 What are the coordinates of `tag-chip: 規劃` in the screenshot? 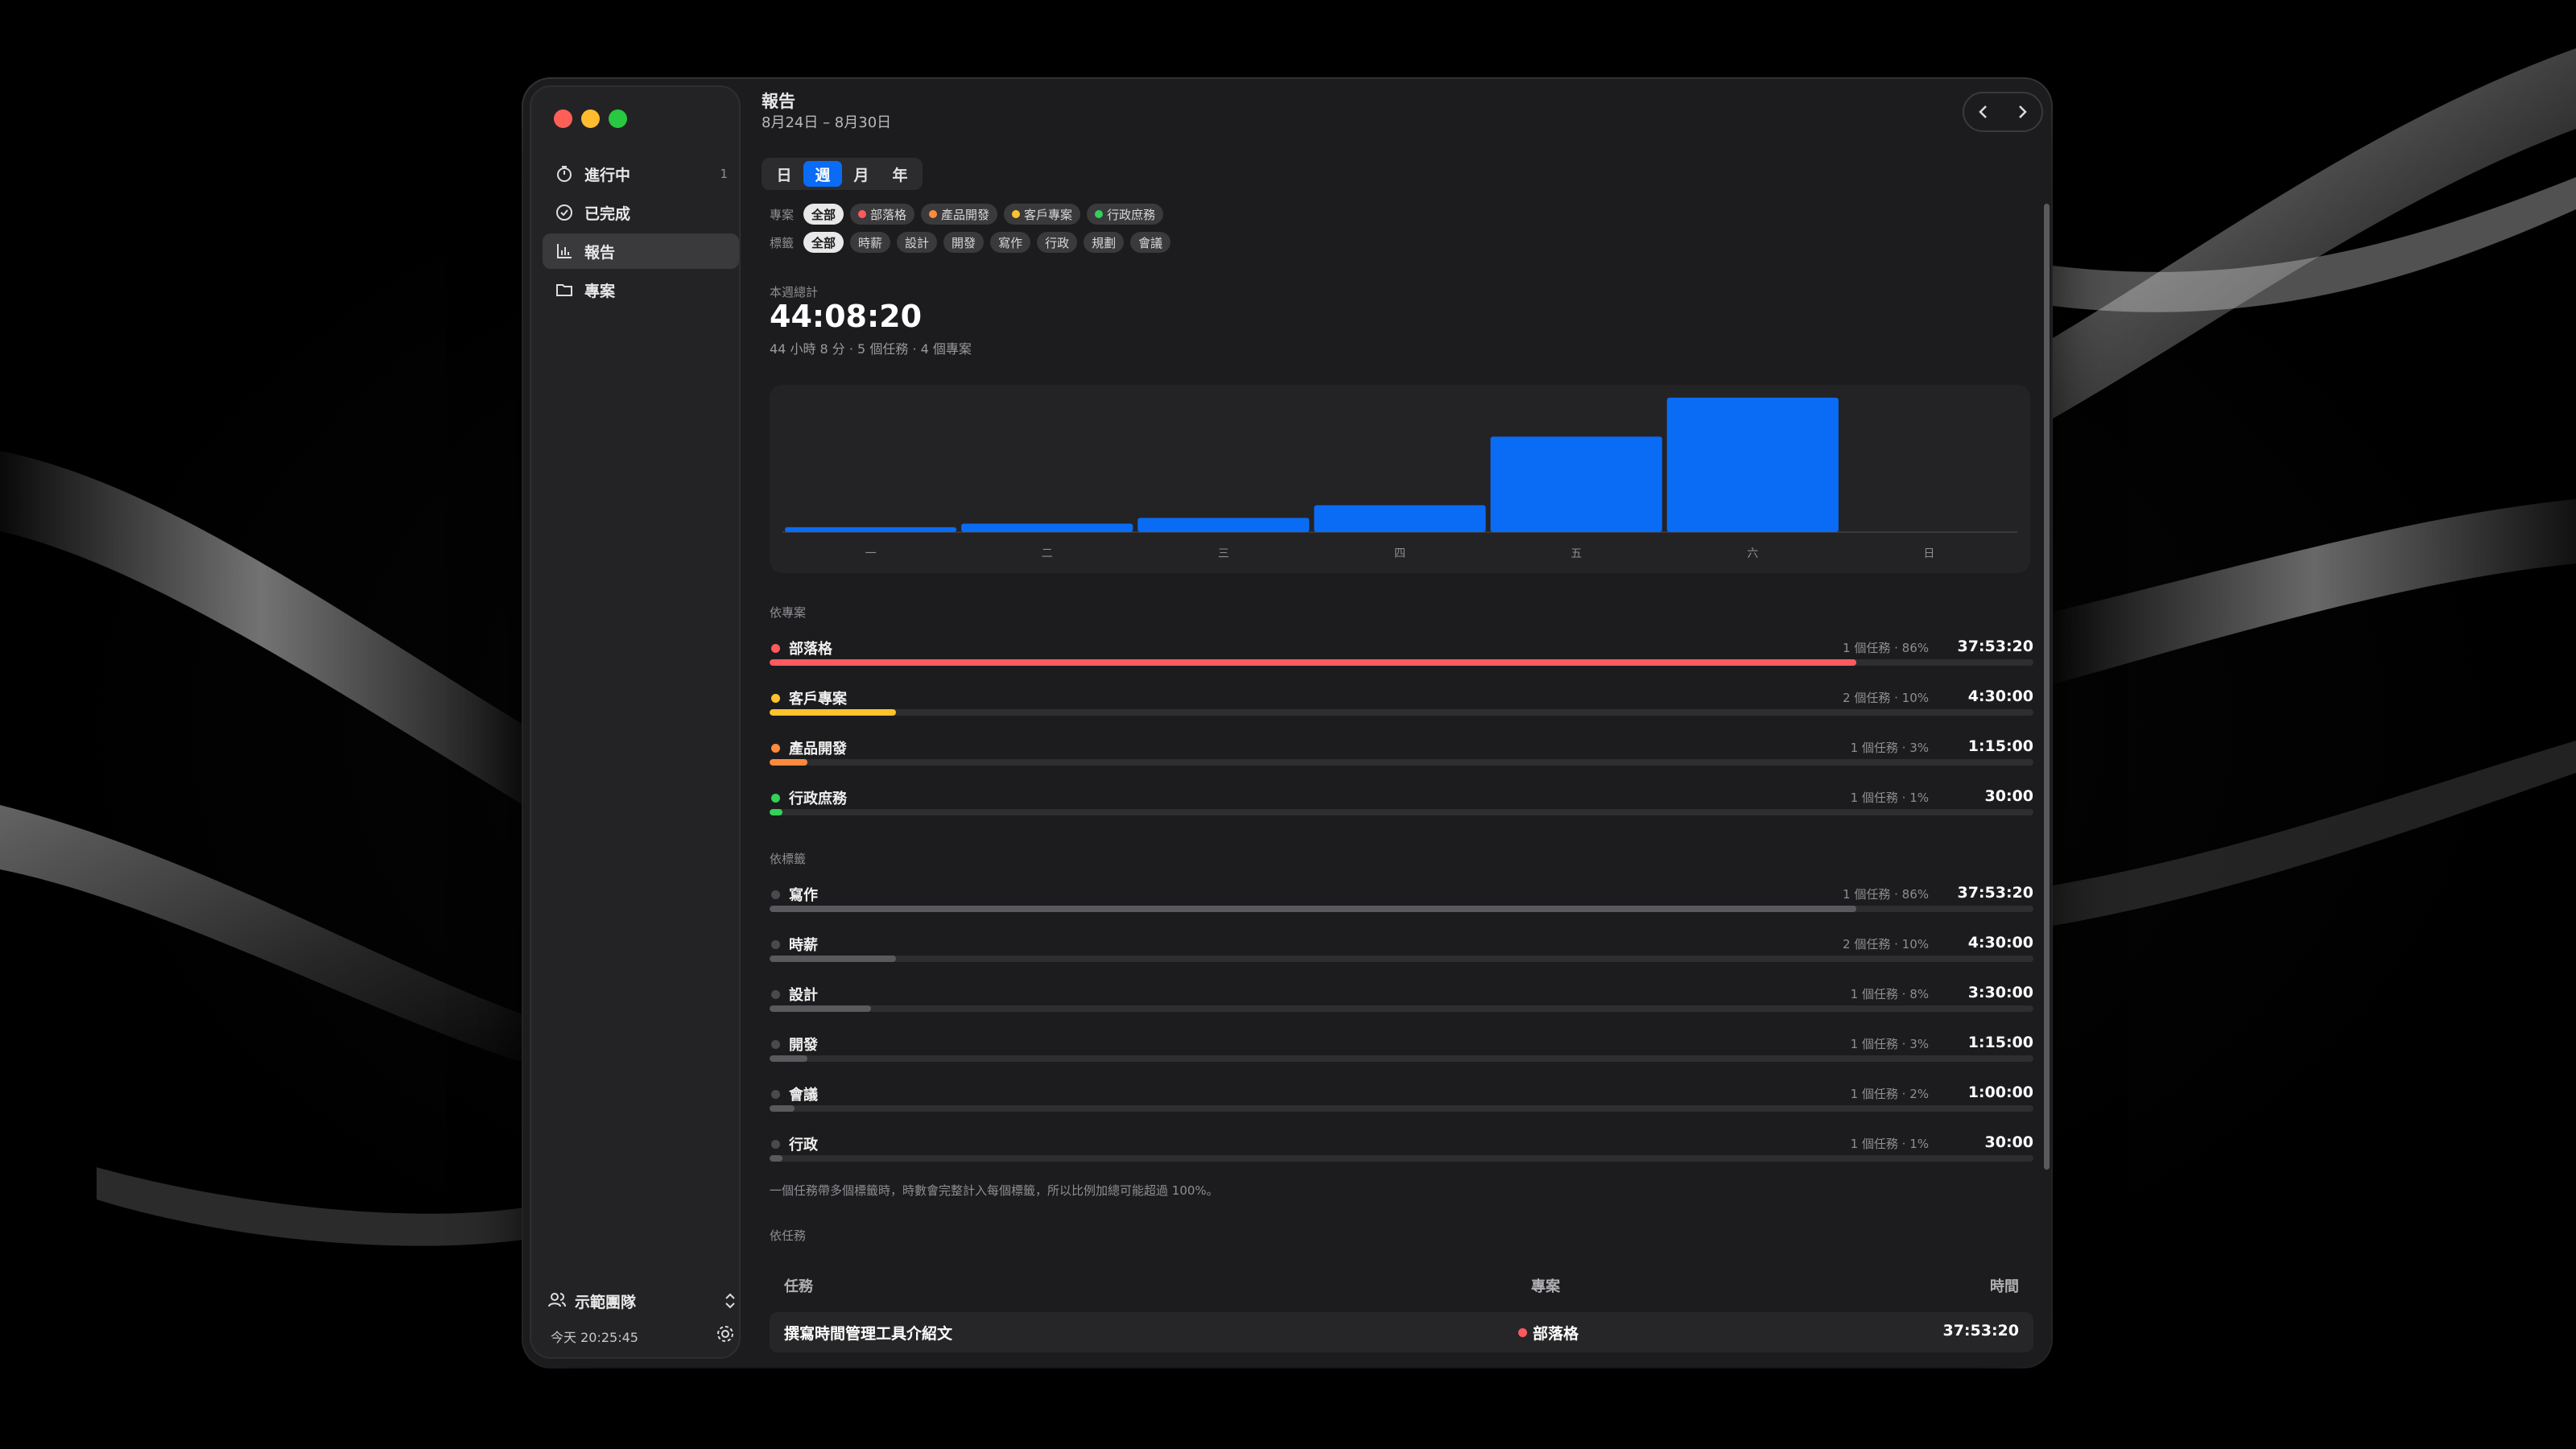 It's located at (1104, 242).